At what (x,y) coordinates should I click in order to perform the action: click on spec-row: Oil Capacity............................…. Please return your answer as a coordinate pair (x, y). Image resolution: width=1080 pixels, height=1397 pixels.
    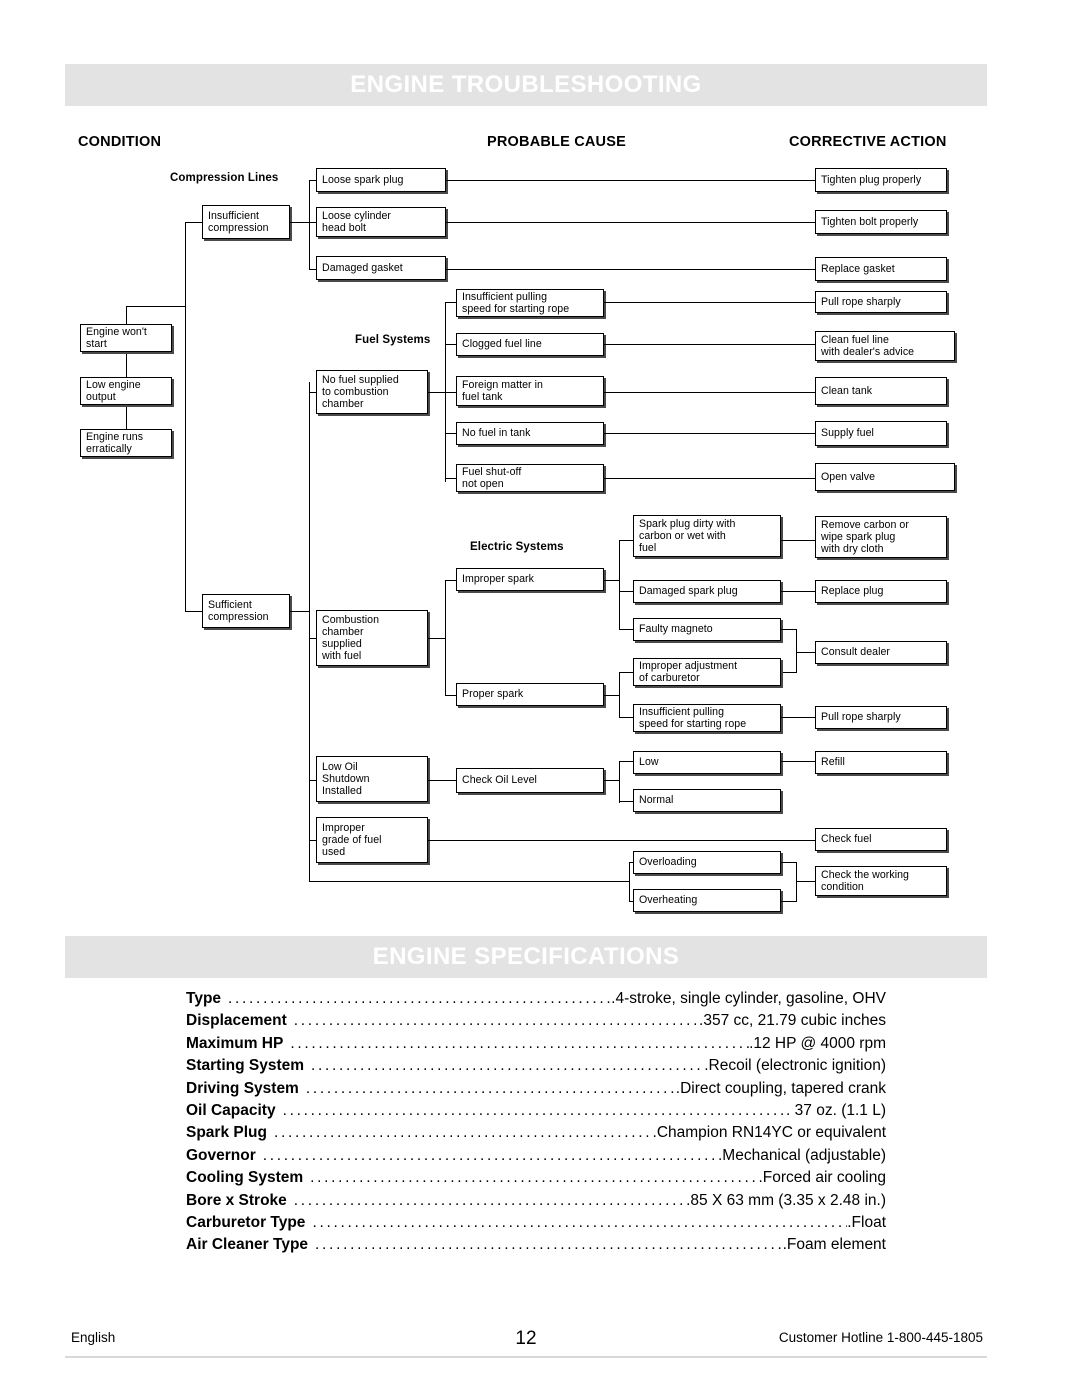
    Looking at the image, I should click on (536, 1113).